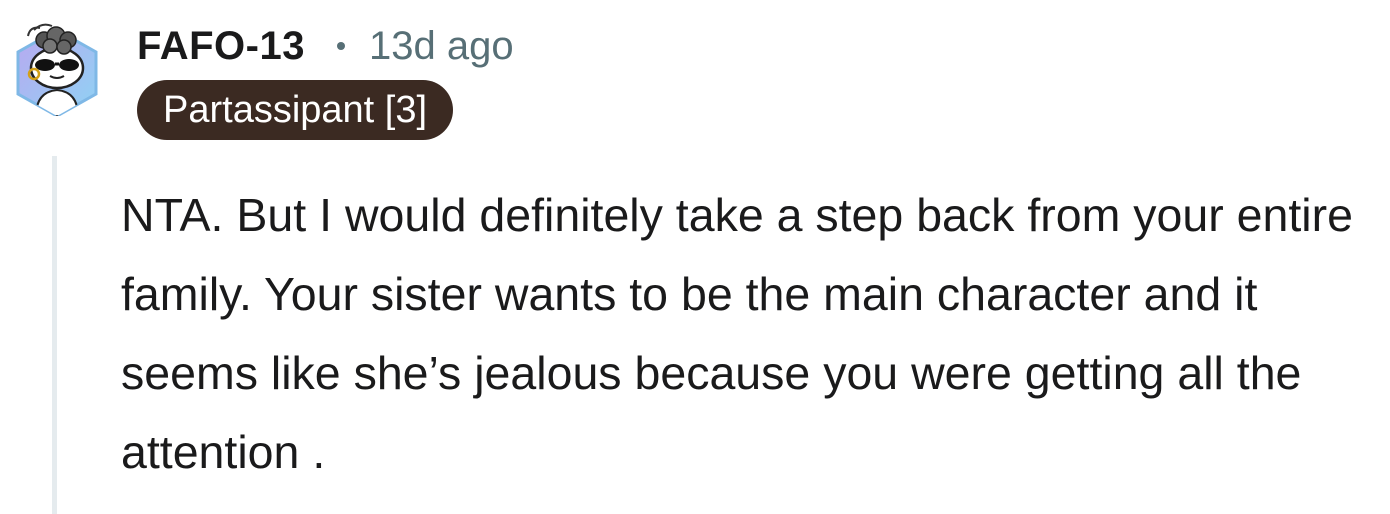 The height and width of the screenshot is (514, 1390). What do you see at coordinates (221, 46) in the screenshot?
I see `username-link: FAFO-13` at bounding box center [221, 46].